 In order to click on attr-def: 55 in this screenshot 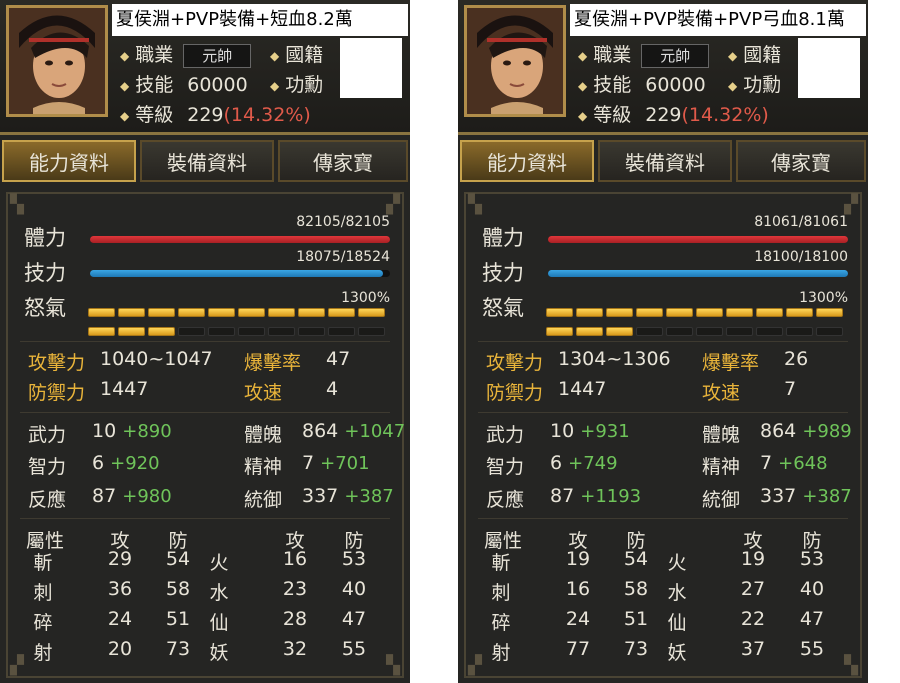, I will do `click(812, 649)`.